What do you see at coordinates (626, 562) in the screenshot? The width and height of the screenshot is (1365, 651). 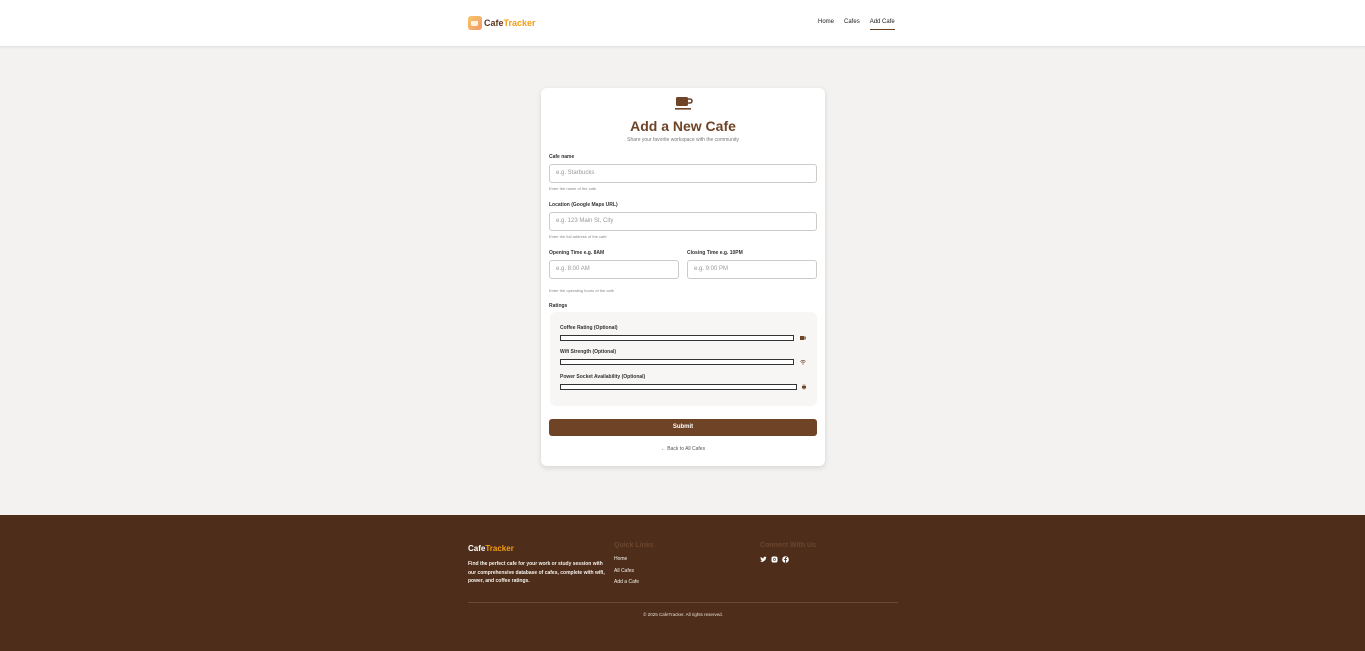 I see `footer-link-home: Home` at bounding box center [626, 562].